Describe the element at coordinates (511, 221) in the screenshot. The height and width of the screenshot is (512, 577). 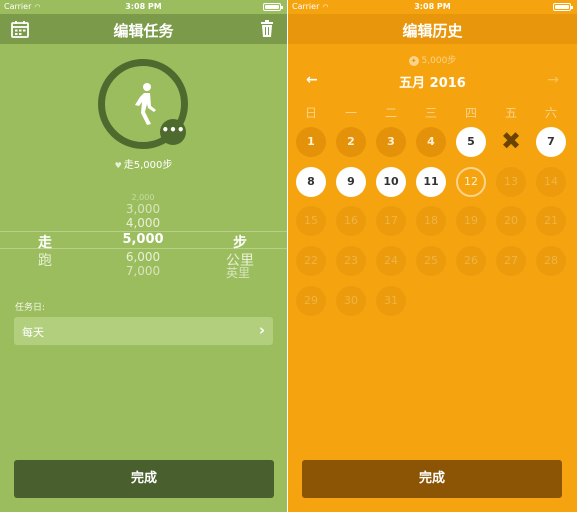
I see `calendar-day: 20` at that location.